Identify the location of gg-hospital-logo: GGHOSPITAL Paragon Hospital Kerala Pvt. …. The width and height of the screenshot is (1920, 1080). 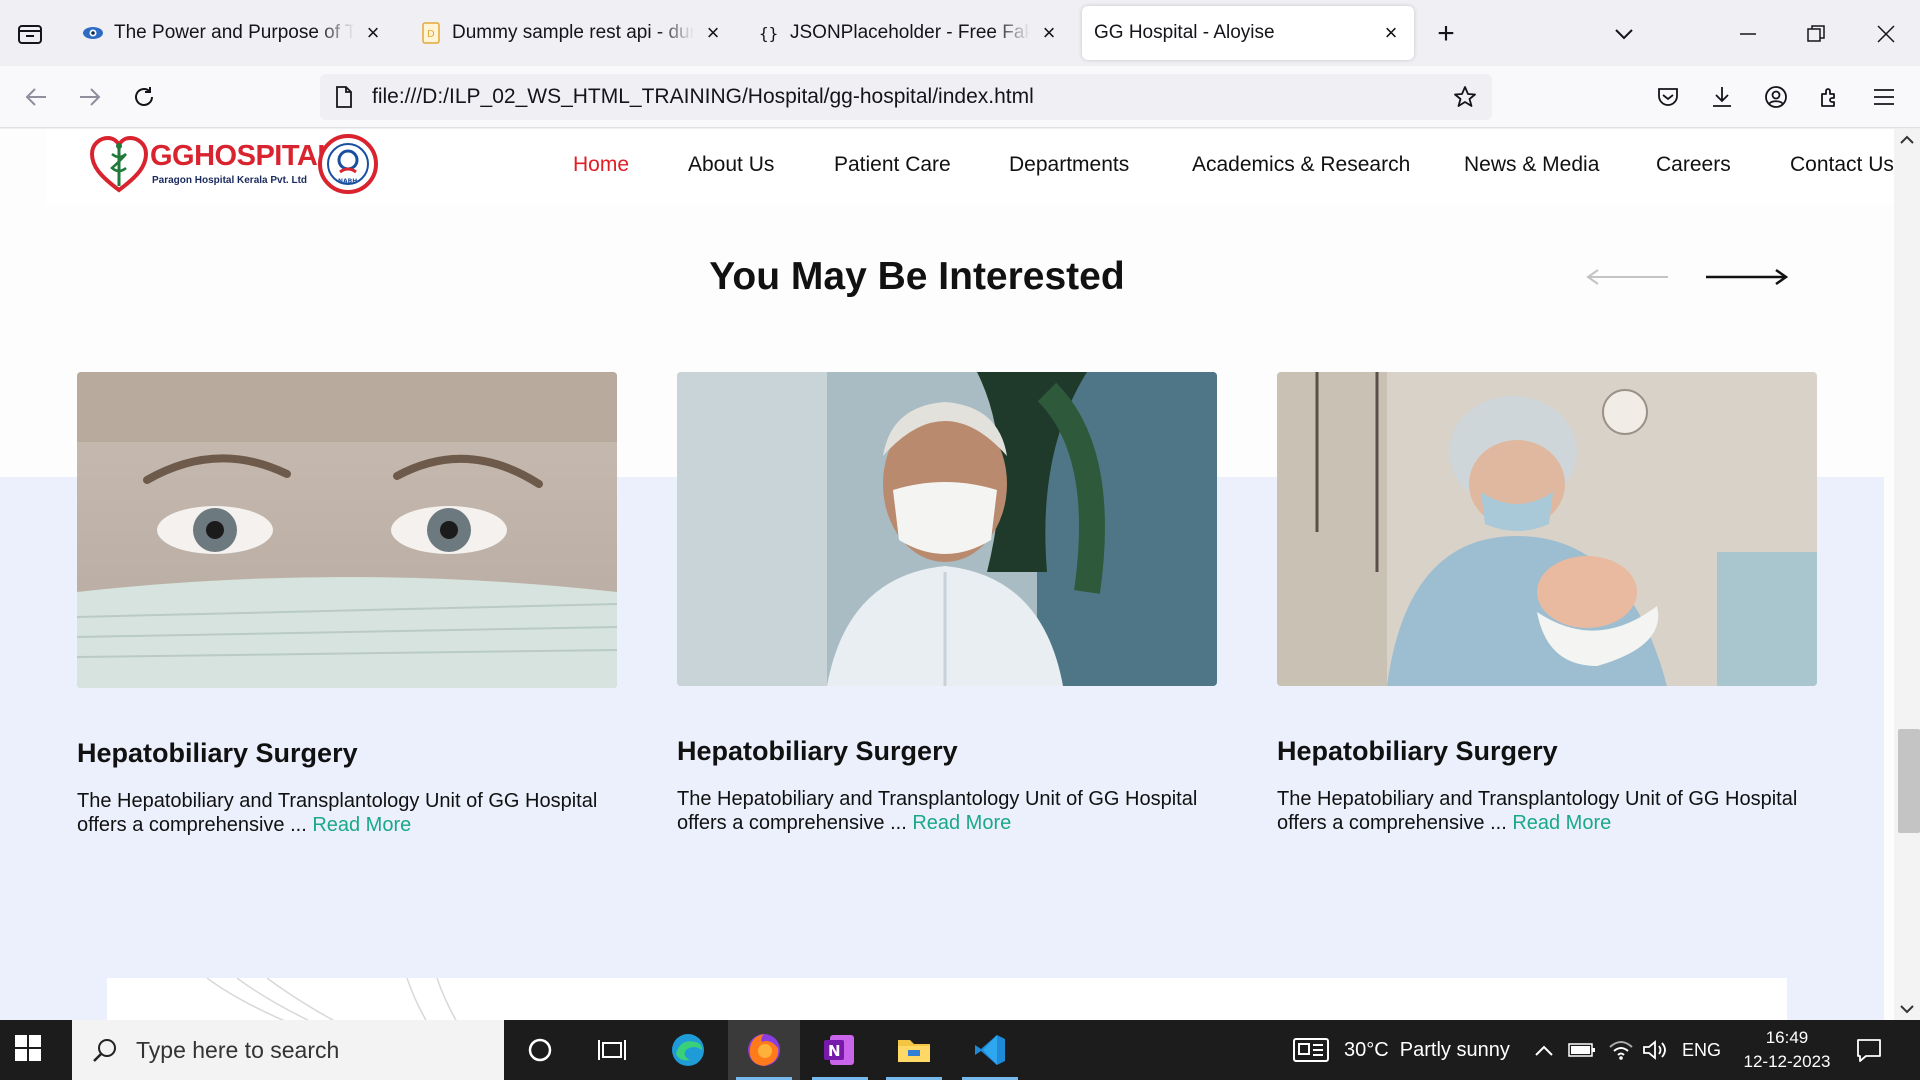
(240, 165).